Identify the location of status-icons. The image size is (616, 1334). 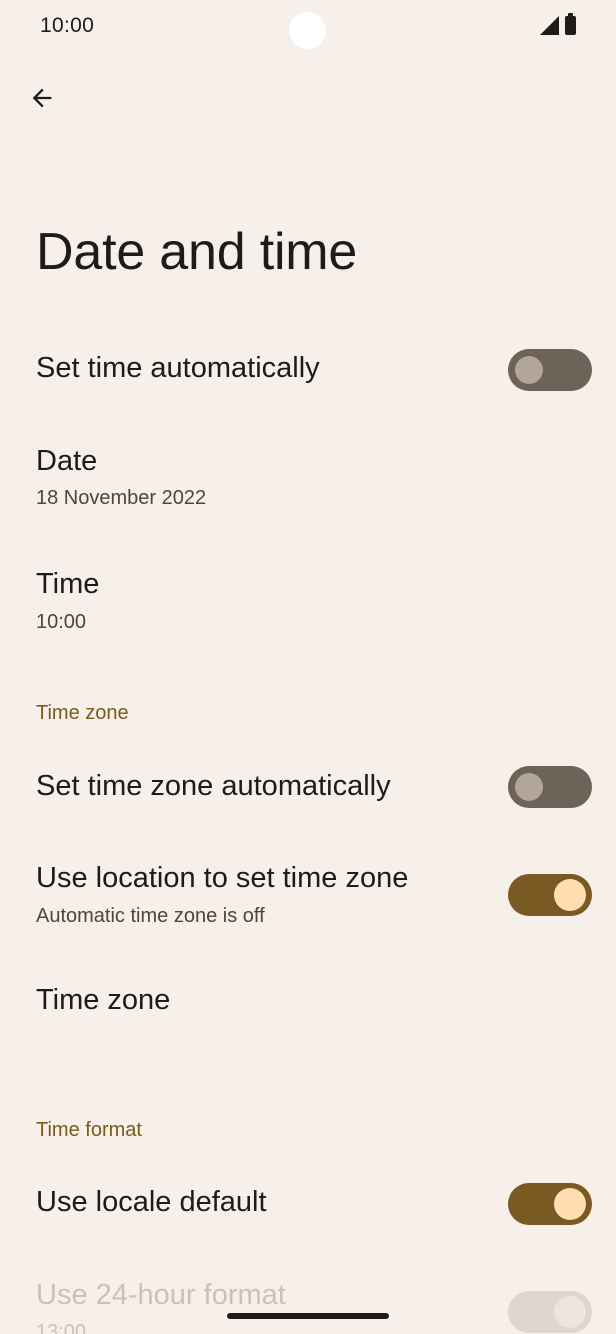
(558, 24).